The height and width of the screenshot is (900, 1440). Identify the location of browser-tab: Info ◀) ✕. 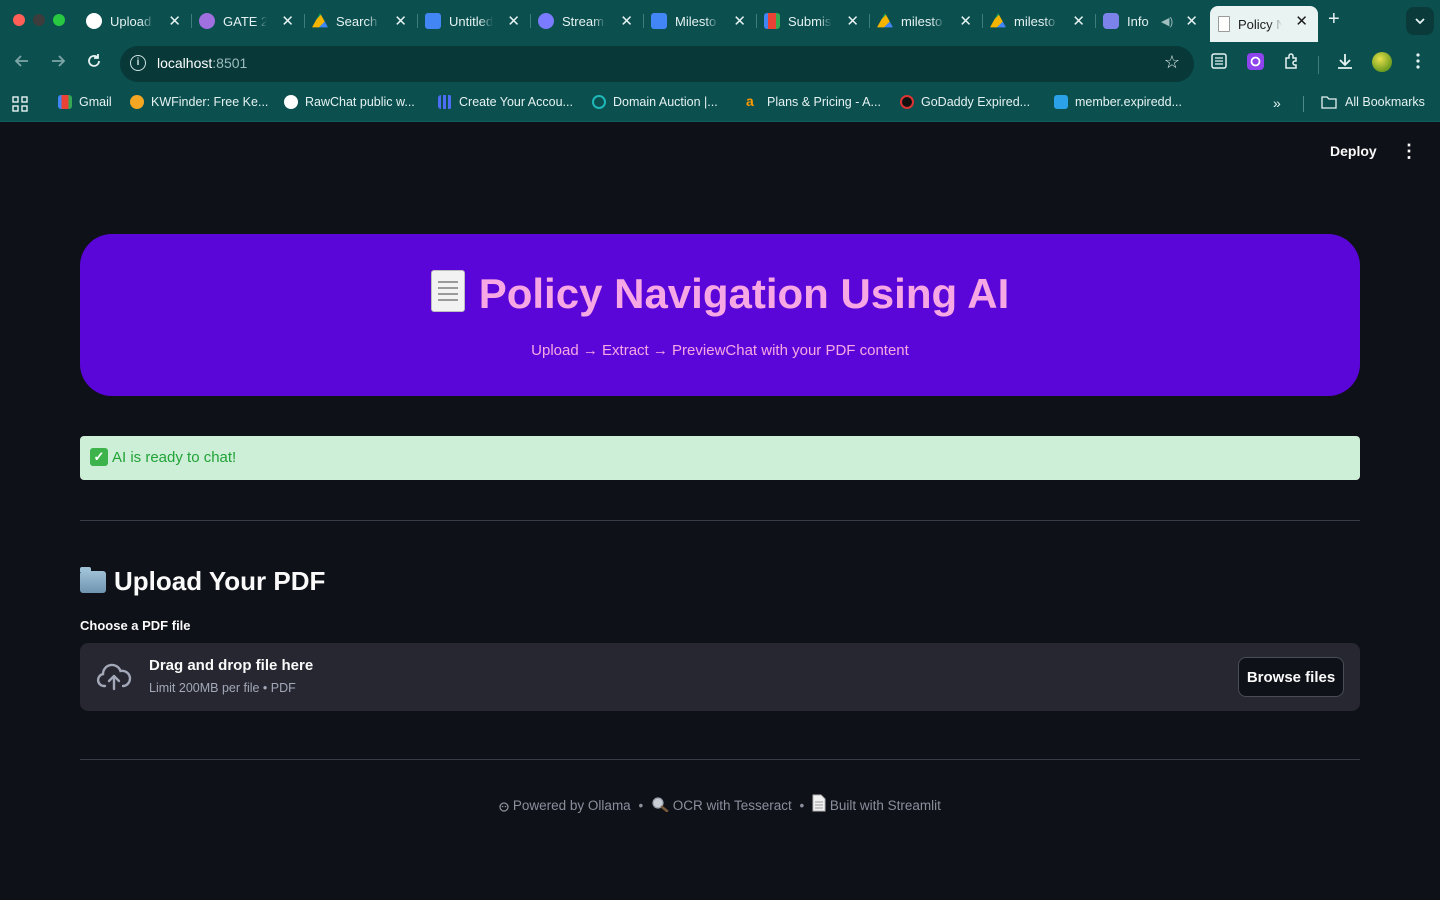
(1151, 21).